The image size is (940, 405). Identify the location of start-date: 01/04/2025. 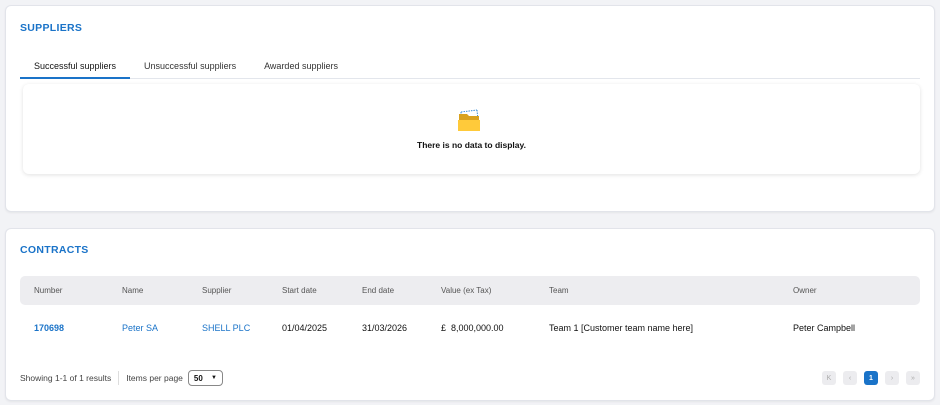
(305, 328).